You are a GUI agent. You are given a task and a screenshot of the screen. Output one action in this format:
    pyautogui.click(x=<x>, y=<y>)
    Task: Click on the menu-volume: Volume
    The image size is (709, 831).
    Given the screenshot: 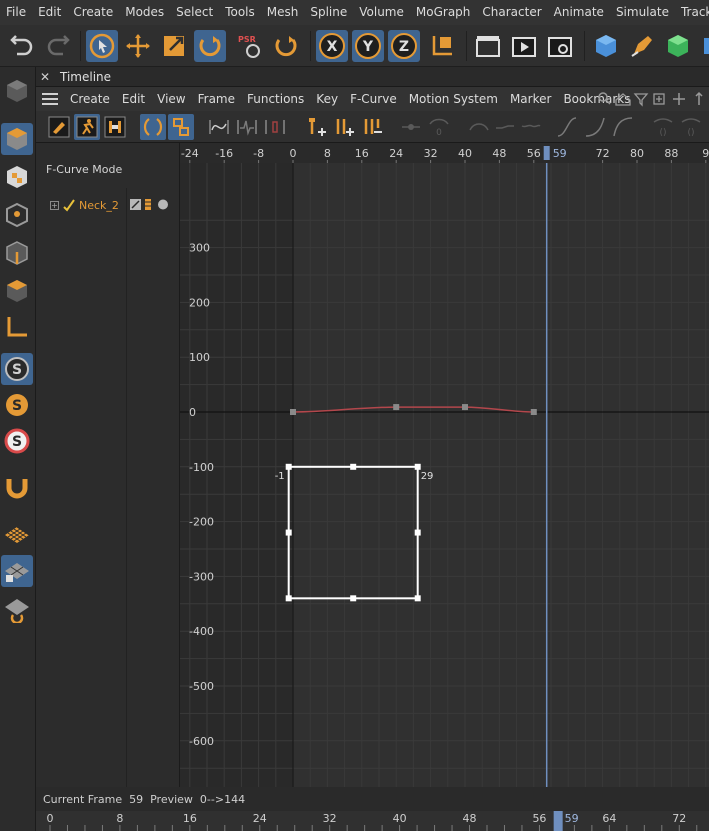 What is the action you would take?
    pyautogui.click(x=381, y=12)
    